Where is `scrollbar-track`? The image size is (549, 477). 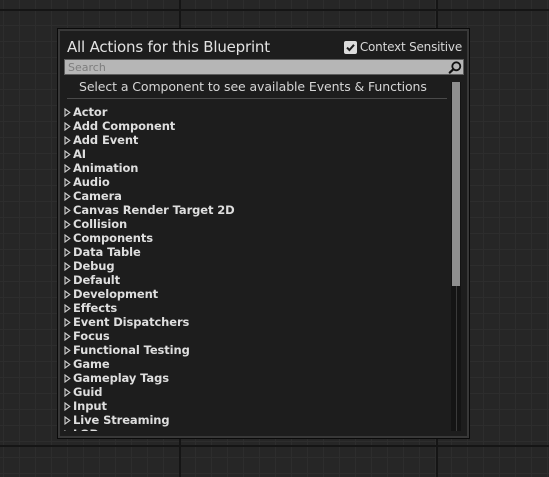 scrollbar-track is located at coordinates (456, 358).